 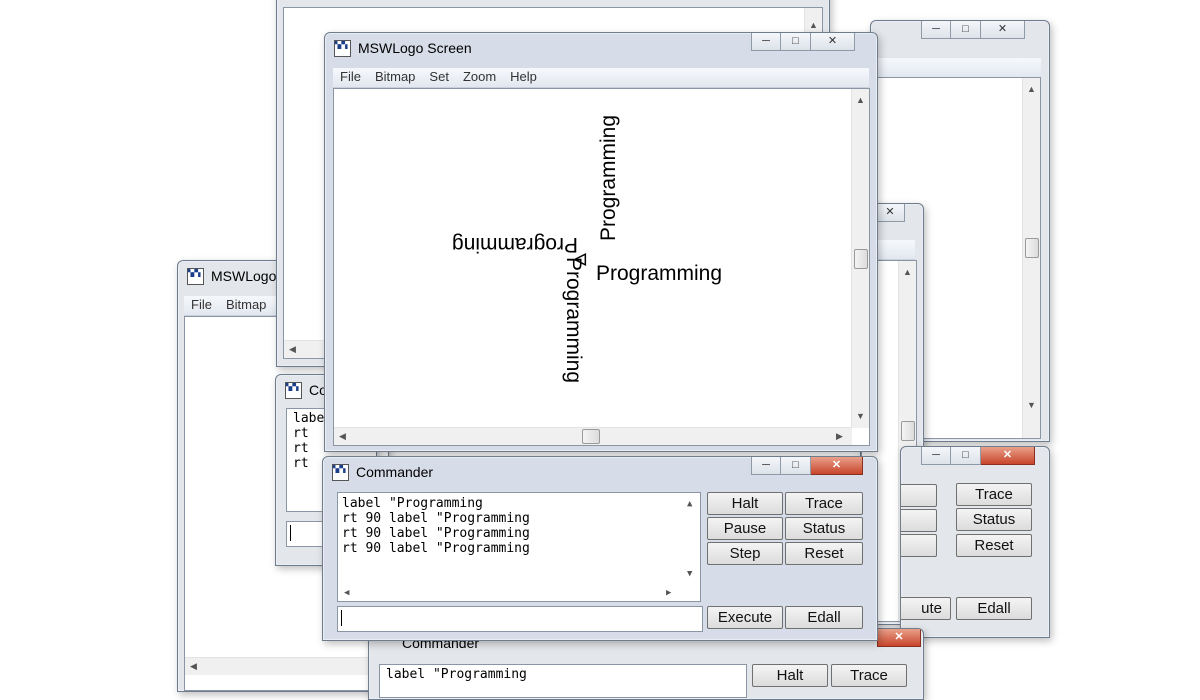 What do you see at coordinates (286, 666) in the screenshot?
I see `horizontal-scrollbar: ◀` at bounding box center [286, 666].